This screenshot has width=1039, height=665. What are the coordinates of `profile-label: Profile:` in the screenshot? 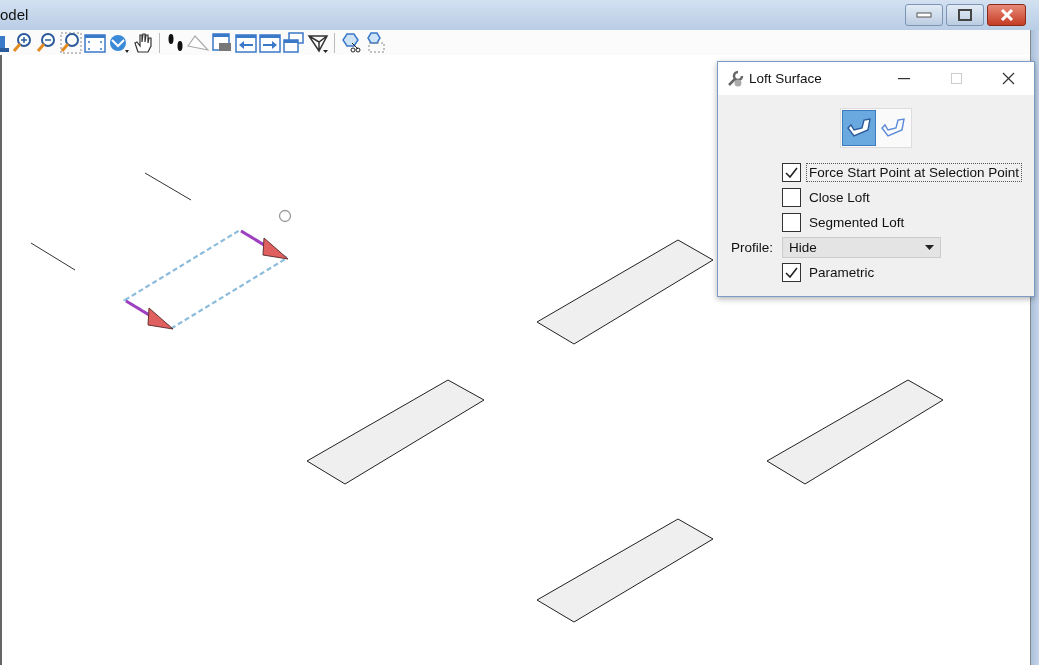 It's located at (752, 247).